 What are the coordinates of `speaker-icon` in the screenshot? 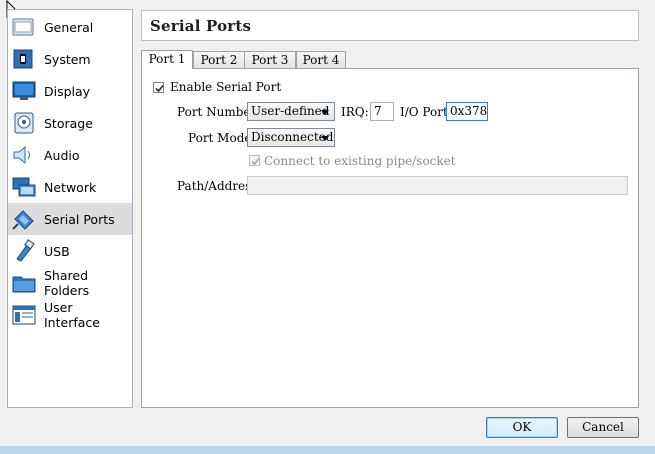 It's located at (21, 155).